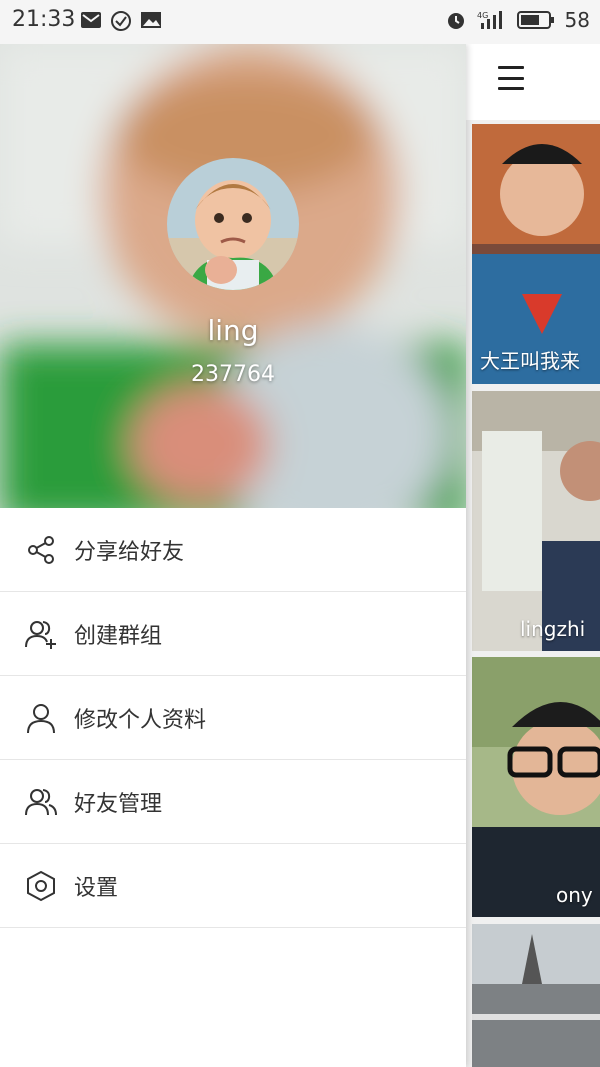  I want to click on feed-item, so click(536, 995).